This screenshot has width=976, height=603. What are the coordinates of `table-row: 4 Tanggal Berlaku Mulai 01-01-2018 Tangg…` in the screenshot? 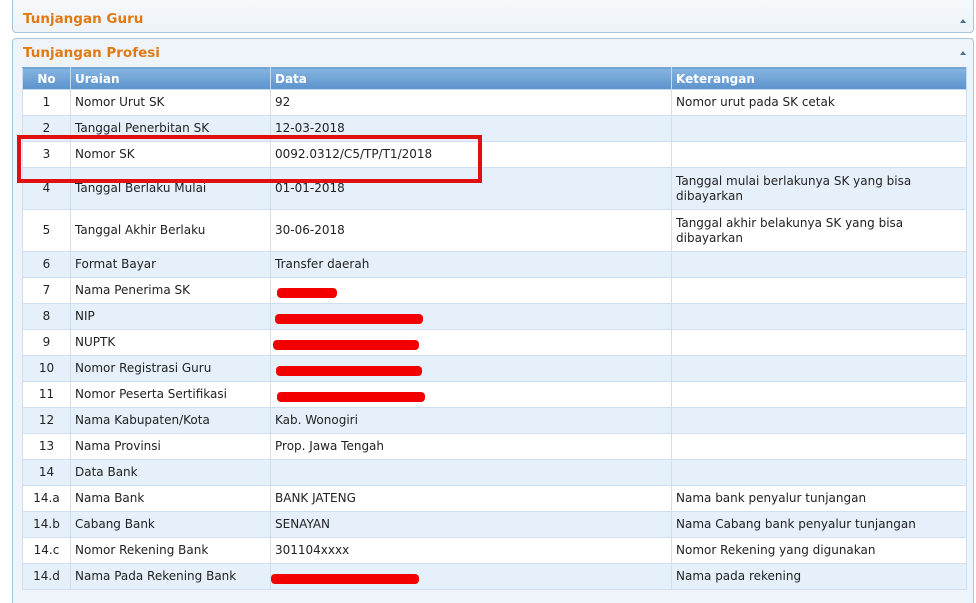 It's located at (494, 188).